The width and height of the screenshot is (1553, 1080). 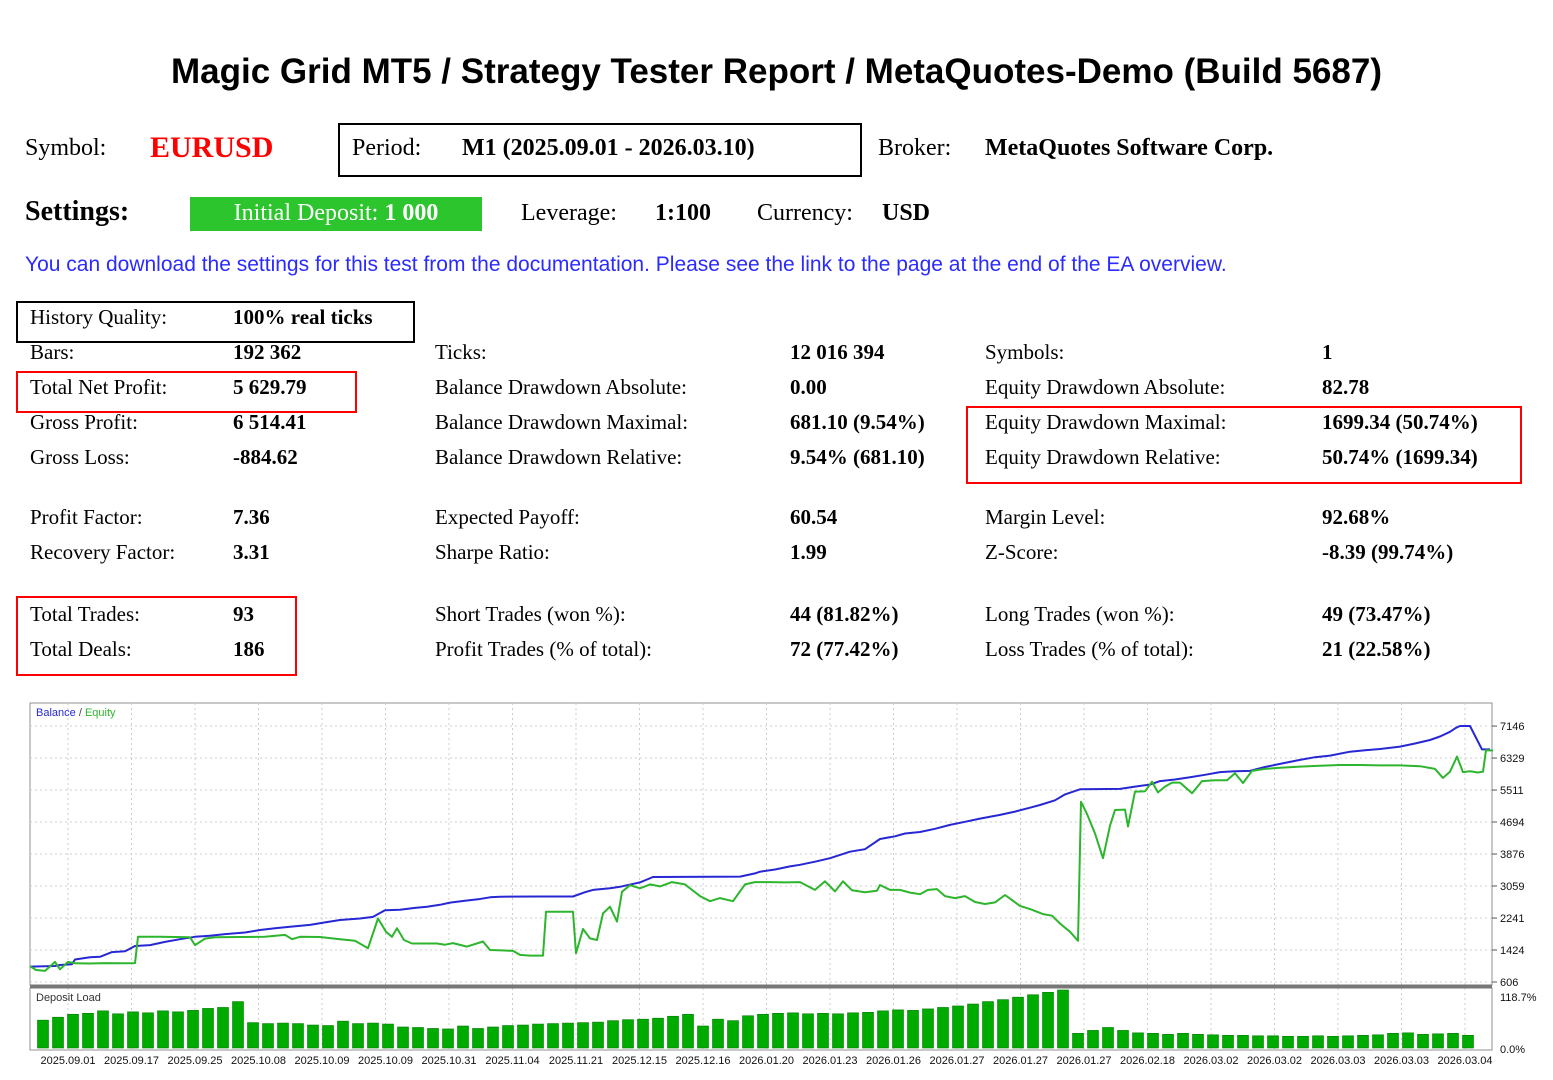 I want to click on x-tick-label: 2025.10.08, so click(x=258, y=1061).